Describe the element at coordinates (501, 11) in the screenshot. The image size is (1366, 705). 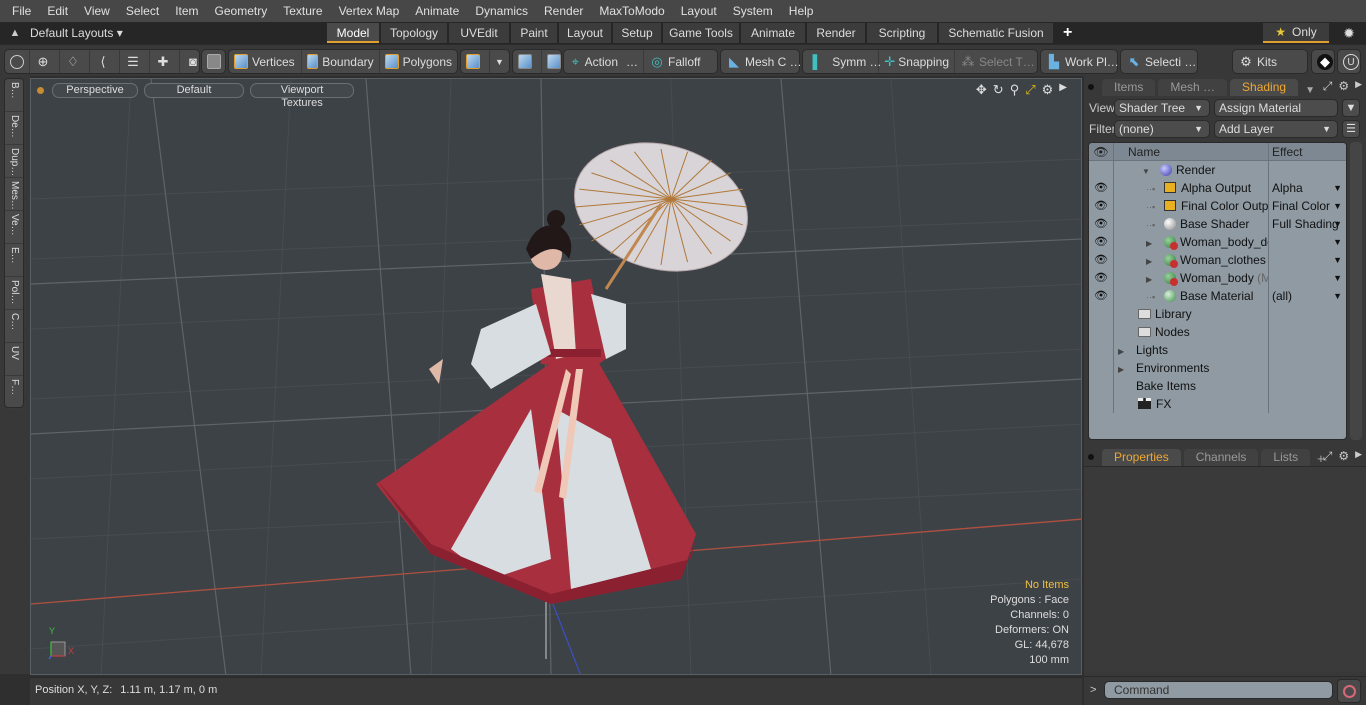
I see `menu-dynamics: Dynamics` at that location.